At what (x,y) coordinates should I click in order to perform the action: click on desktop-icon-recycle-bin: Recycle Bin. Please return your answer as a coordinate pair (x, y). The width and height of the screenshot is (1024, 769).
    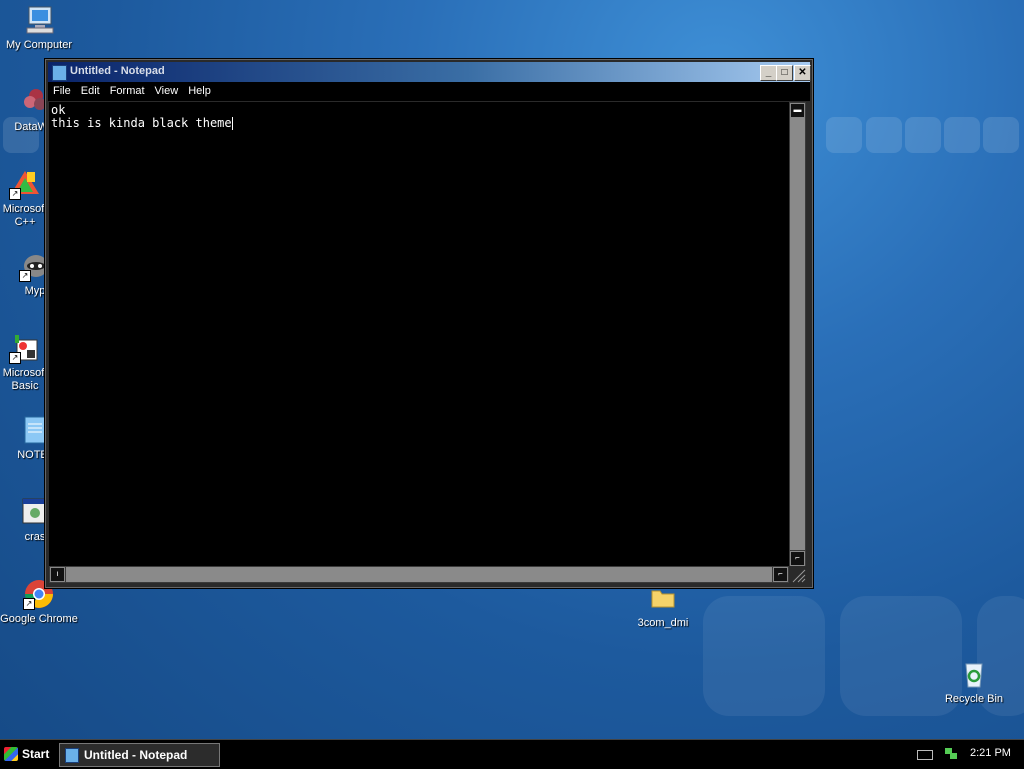
    Looking at the image, I should click on (974, 682).